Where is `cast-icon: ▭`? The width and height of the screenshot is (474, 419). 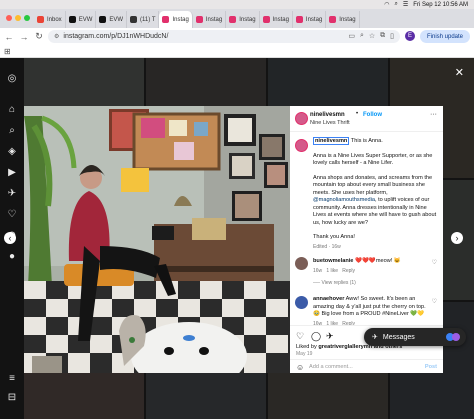 cast-icon: ▭ is located at coordinates (351, 36).